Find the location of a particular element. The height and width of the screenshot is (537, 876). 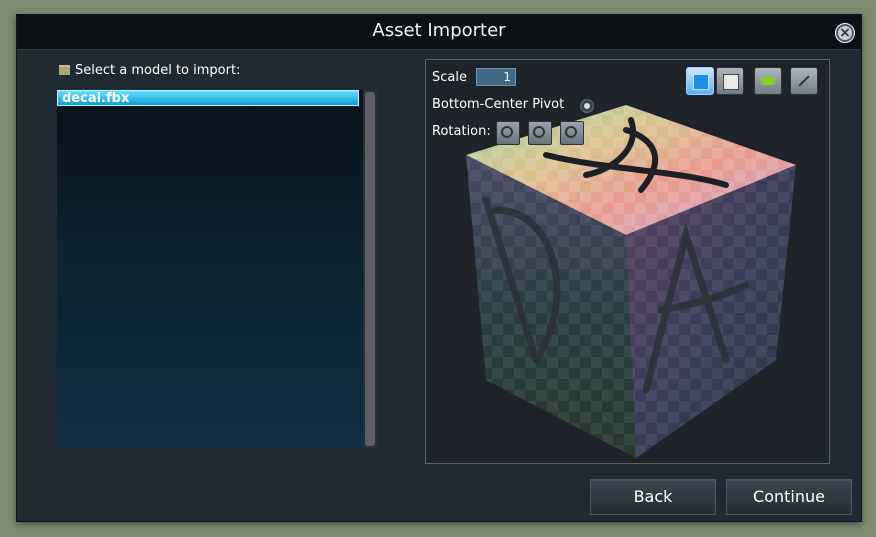

lod-view-button is located at coordinates (768, 81).